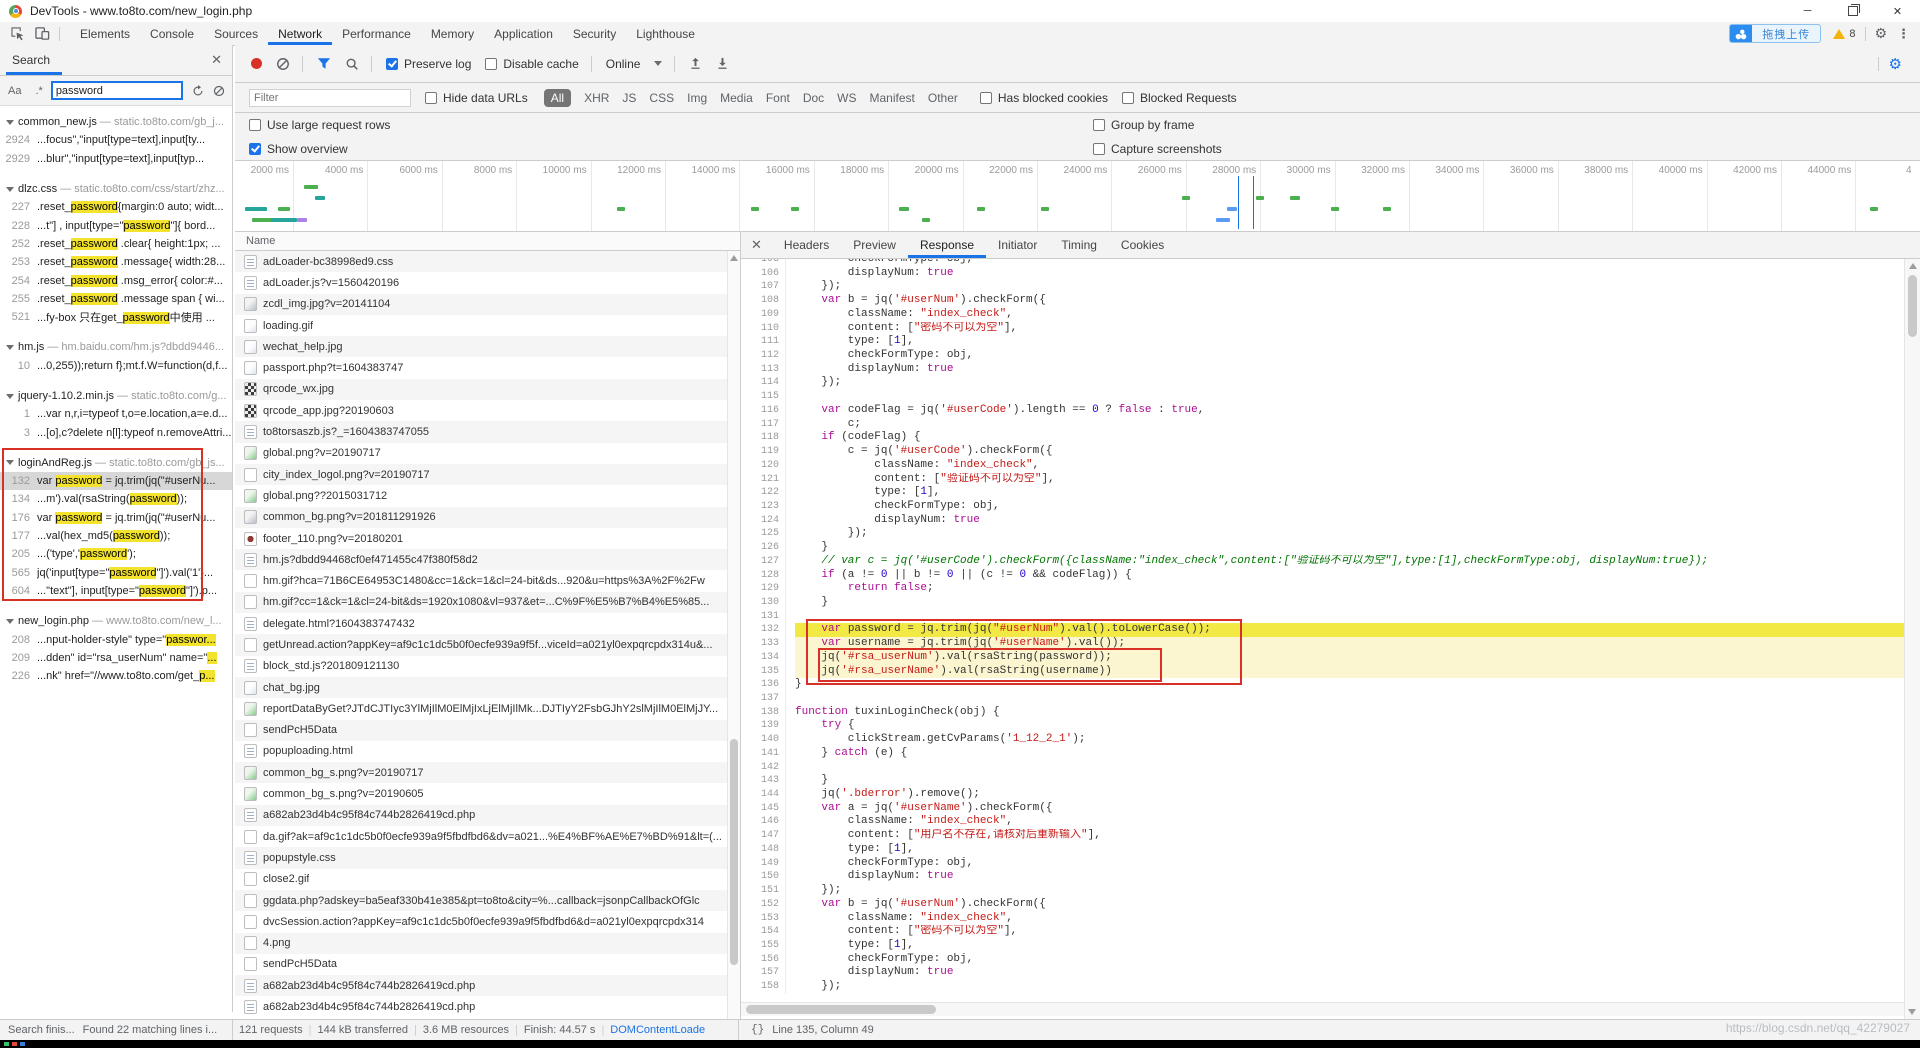  What do you see at coordinates (763, 602) in the screenshot?
I see `gutter-line-number: 130` at bounding box center [763, 602].